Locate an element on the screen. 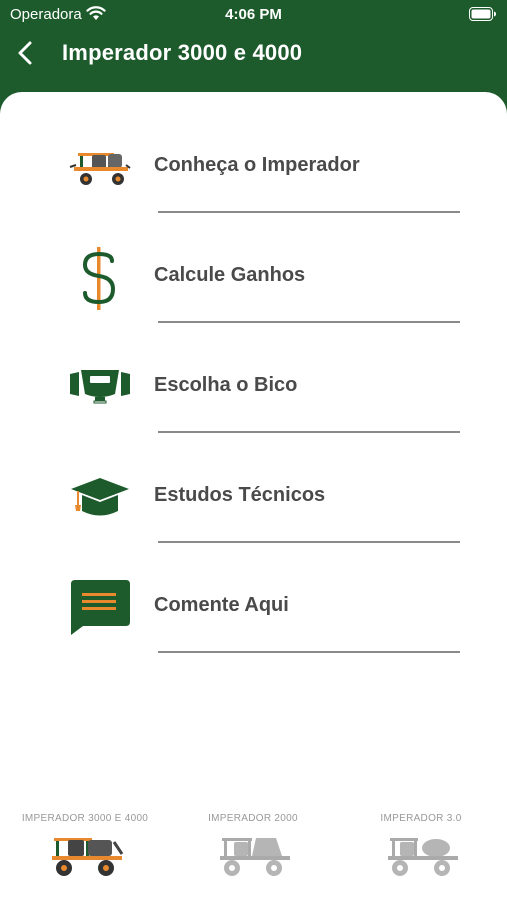 This screenshot has width=507, height=900. nozzle-icon is located at coordinates (100, 387).